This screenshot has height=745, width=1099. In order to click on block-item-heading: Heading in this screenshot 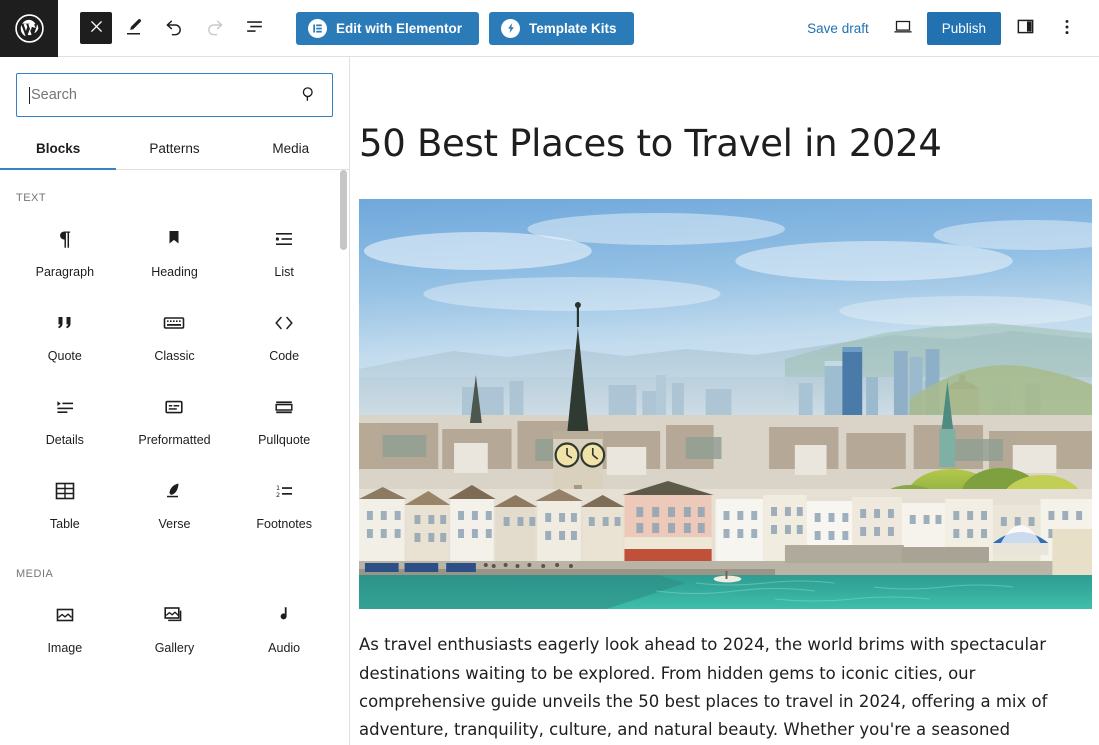, I will do `click(175, 246)`.